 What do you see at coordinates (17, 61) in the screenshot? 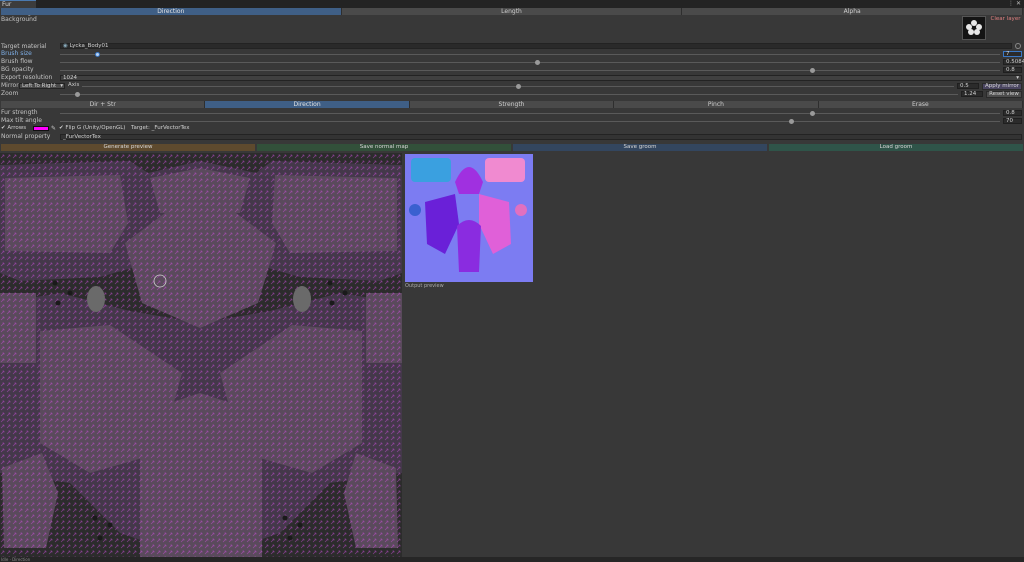
I see `brush-flow-label: Brush flow` at bounding box center [17, 61].